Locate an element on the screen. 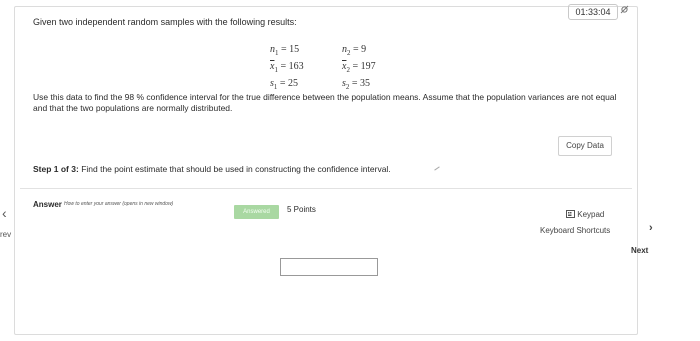  next-chevron-icon: › is located at coordinates (651, 228).